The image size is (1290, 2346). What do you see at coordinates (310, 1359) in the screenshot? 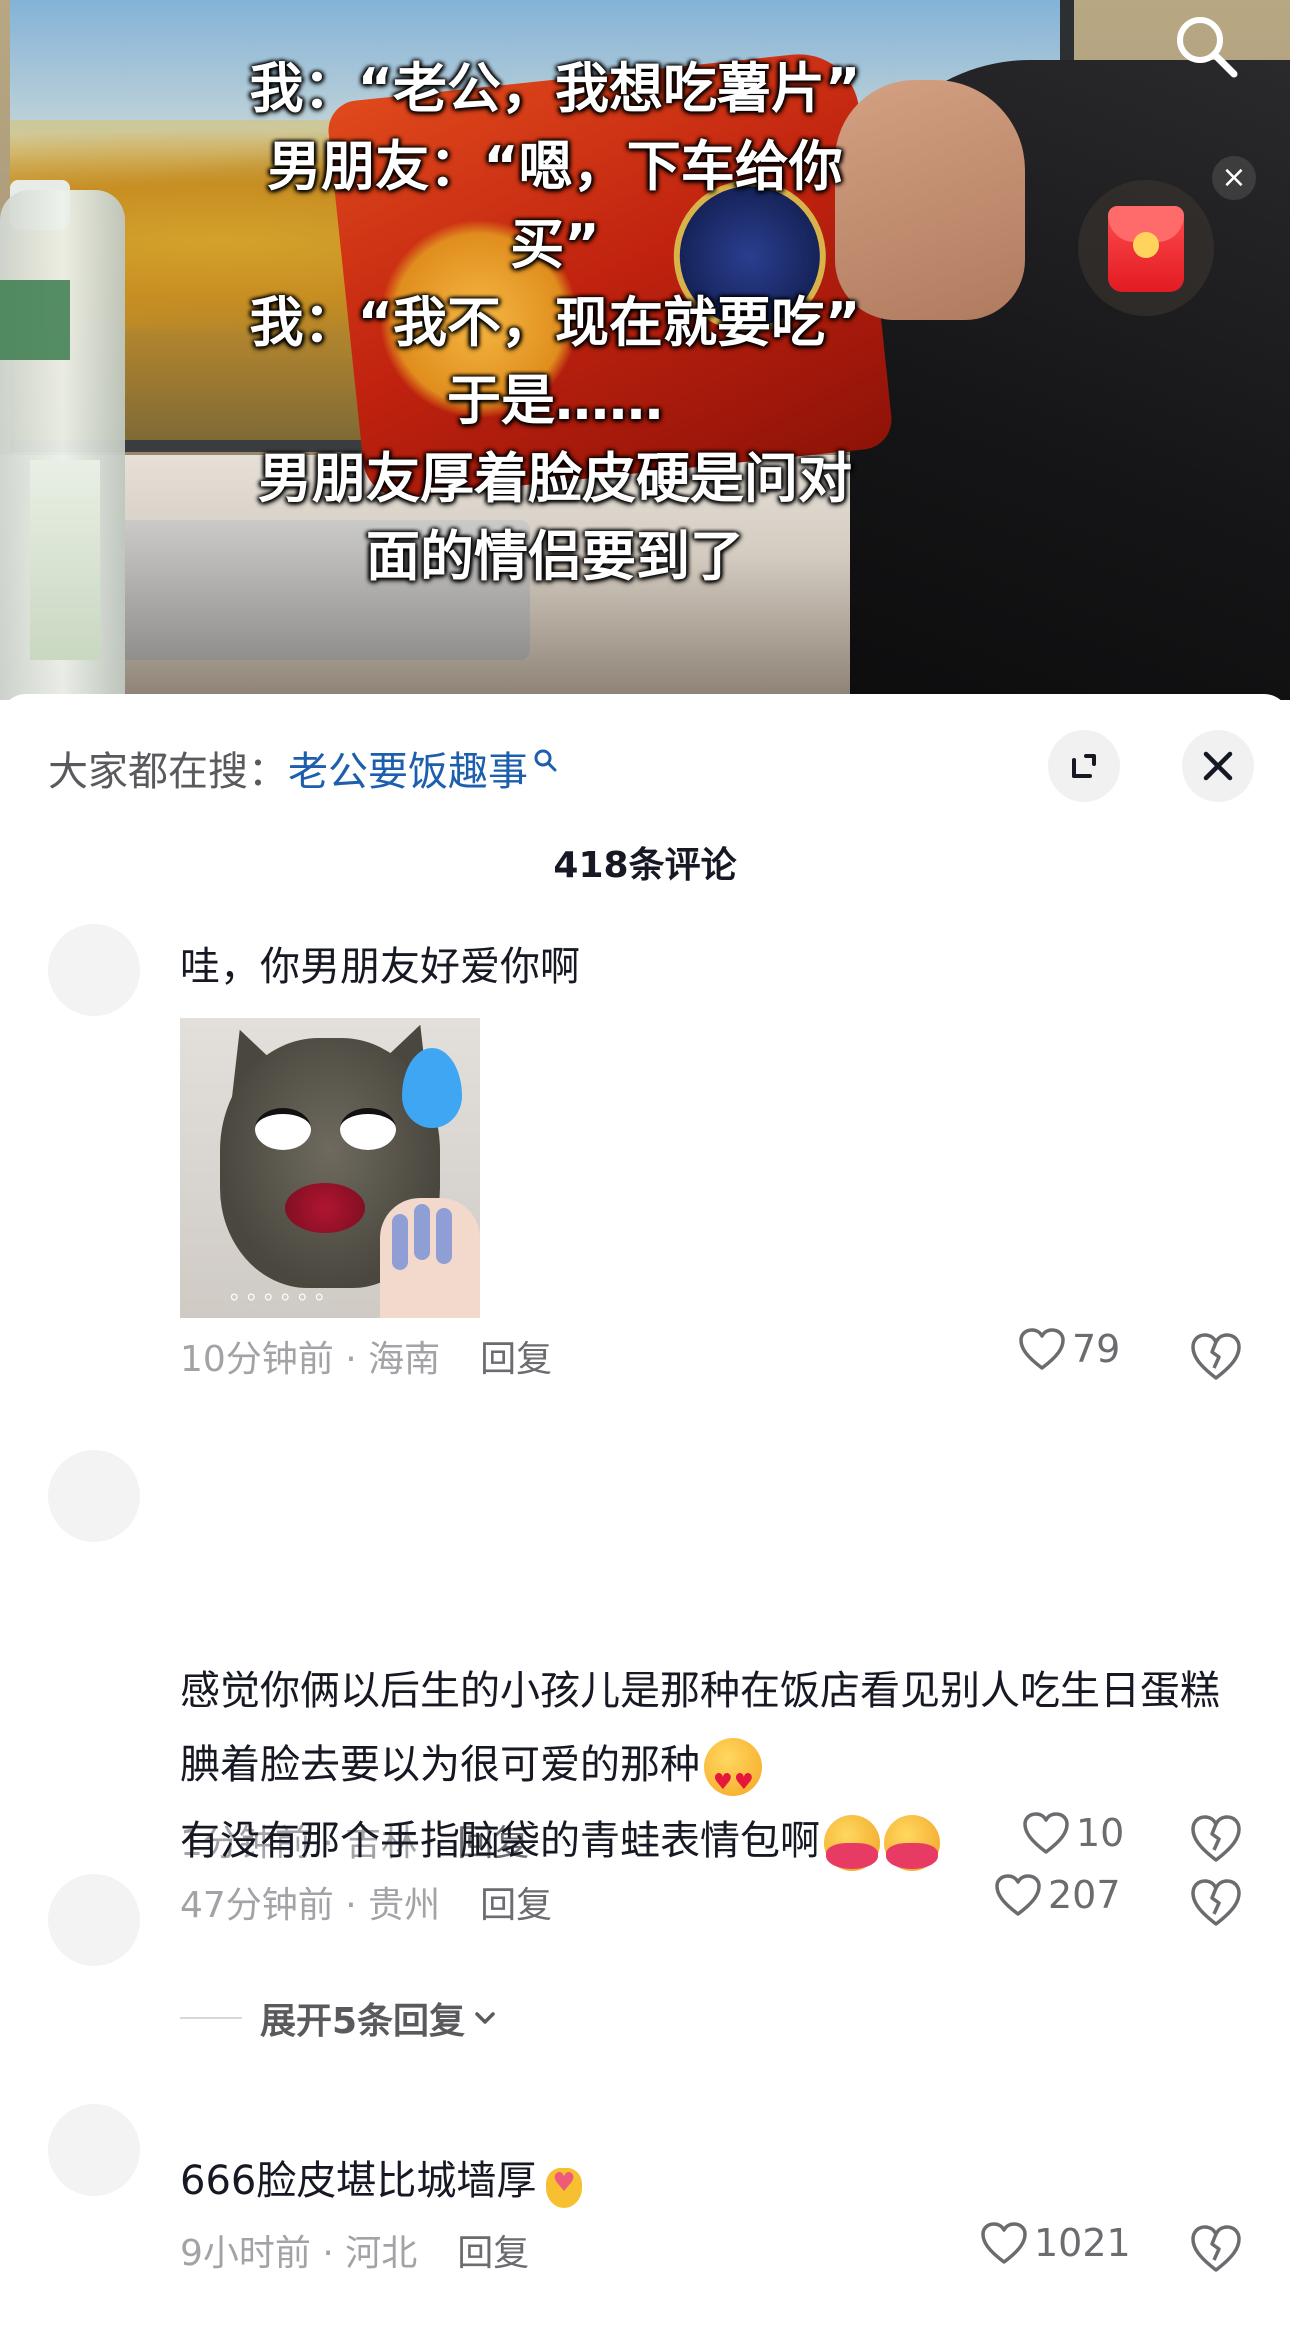
I see `comment-time-location: 10分钟前 · 海南` at bounding box center [310, 1359].